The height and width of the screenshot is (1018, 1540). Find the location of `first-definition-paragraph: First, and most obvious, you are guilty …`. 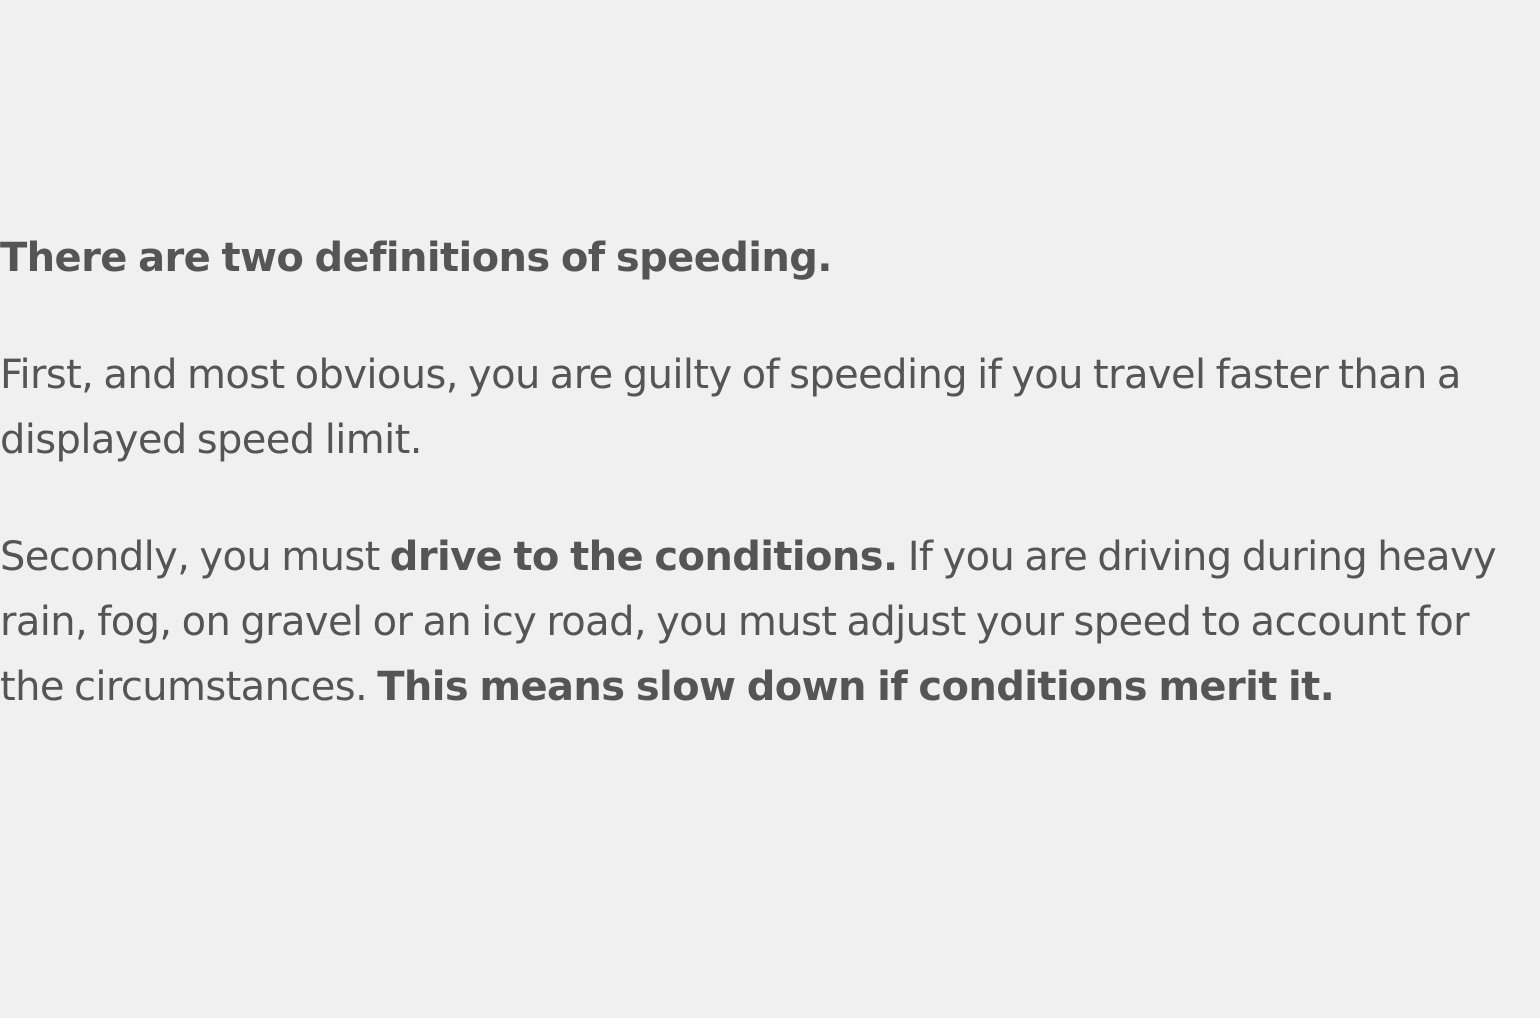

first-definition-paragraph: First, and most obvious, you are guilty … is located at coordinates (730, 407).